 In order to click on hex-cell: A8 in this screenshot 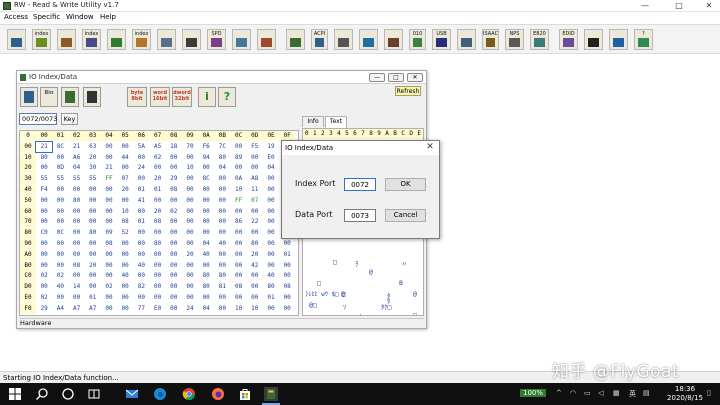, I will do `click(255, 179)`.